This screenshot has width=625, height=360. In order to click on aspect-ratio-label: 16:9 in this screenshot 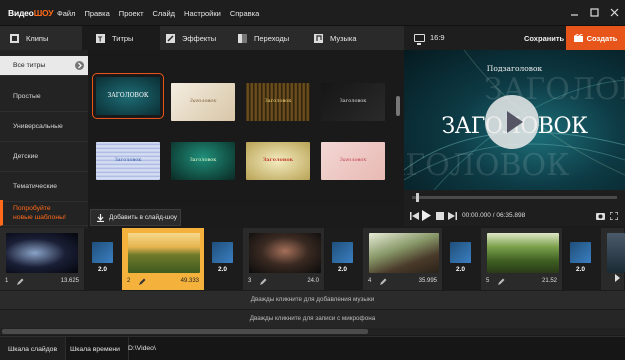, I will do `click(437, 37)`.